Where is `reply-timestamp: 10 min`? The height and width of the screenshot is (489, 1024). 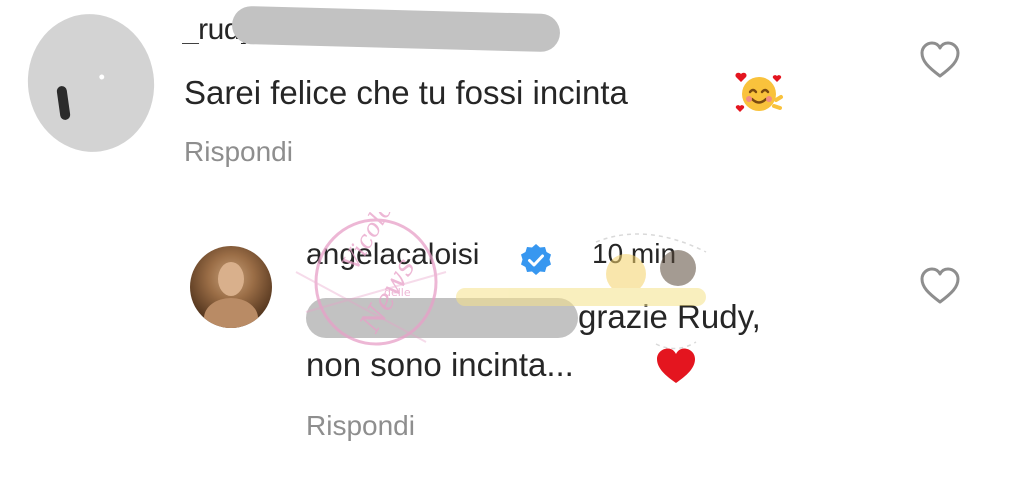
reply-timestamp: 10 min is located at coordinates (634, 253).